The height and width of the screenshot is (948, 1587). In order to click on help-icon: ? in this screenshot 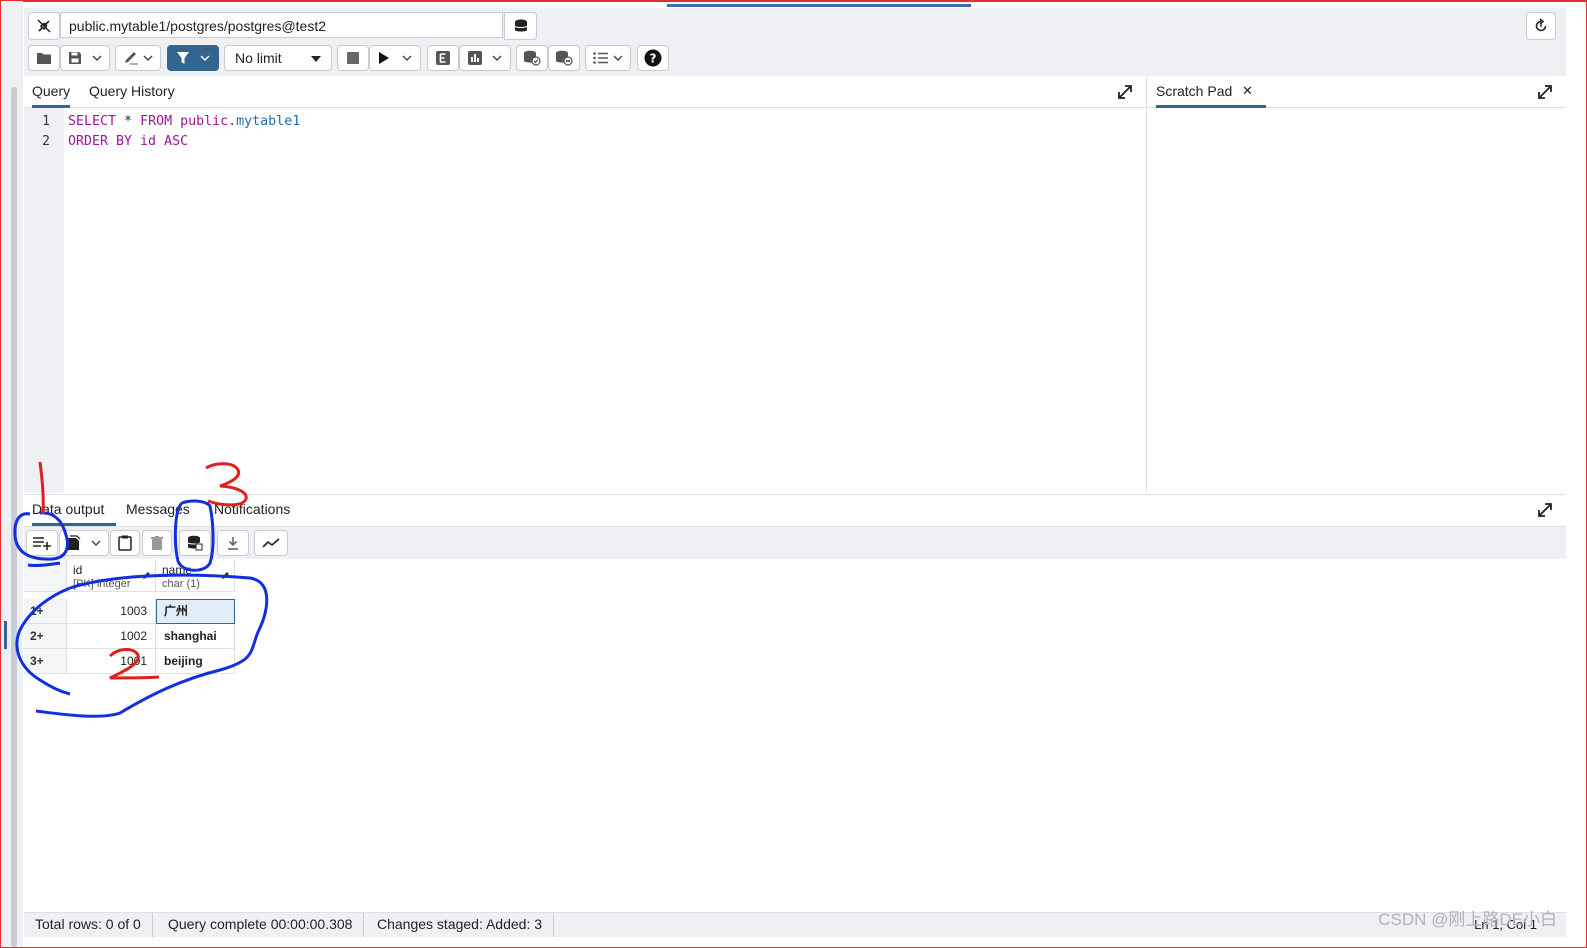, I will do `click(653, 58)`.